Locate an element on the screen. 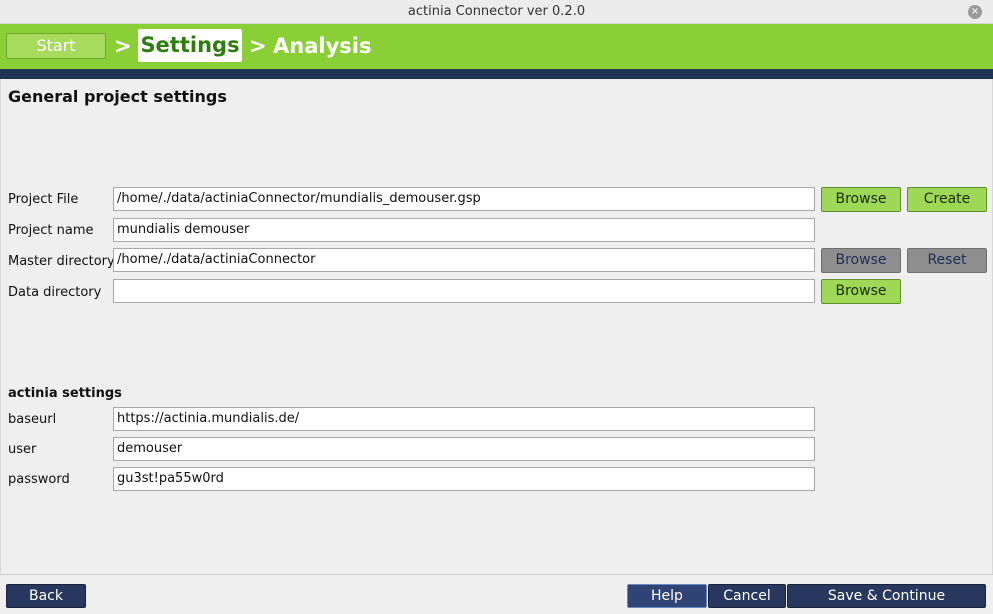 The image size is (993, 614). master-directory-label: Master directory is located at coordinates (61, 261).